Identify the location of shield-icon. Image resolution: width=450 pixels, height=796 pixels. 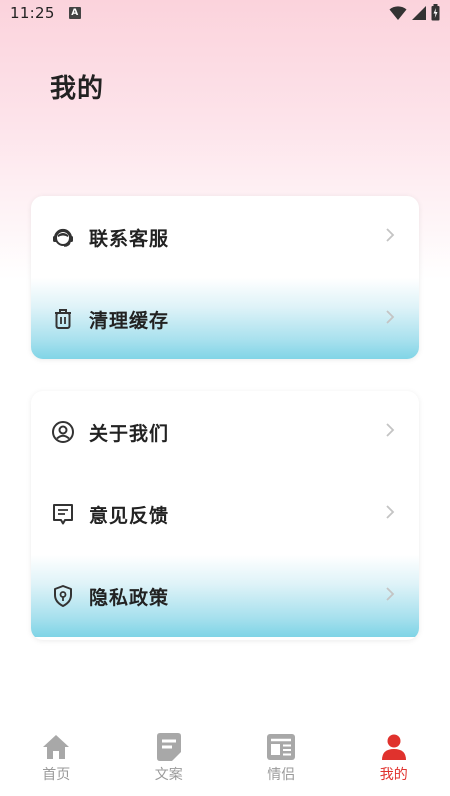
(63, 596).